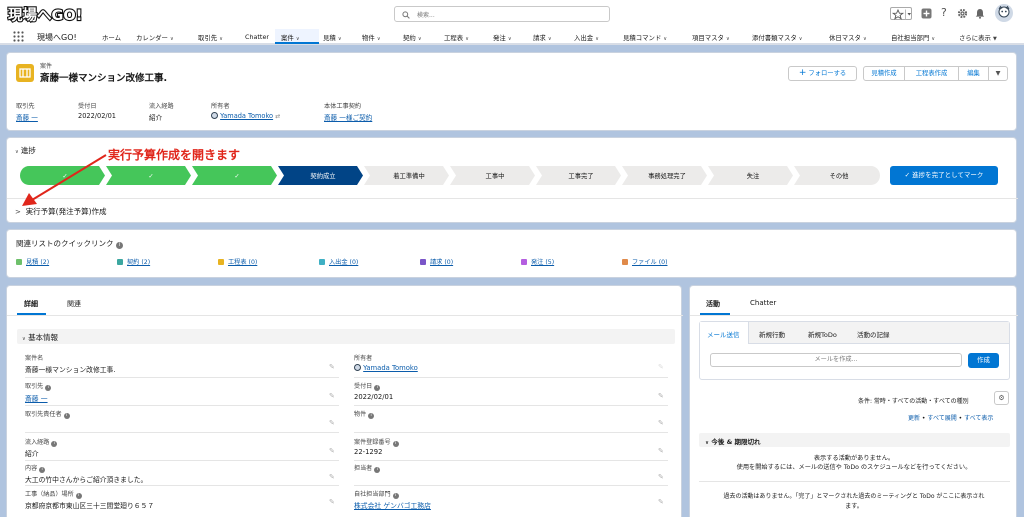 This screenshot has height=517, width=1024. What do you see at coordinates (27, 117) in the screenshot?
I see `highlight-value-account: 斎藤 一` at bounding box center [27, 117].